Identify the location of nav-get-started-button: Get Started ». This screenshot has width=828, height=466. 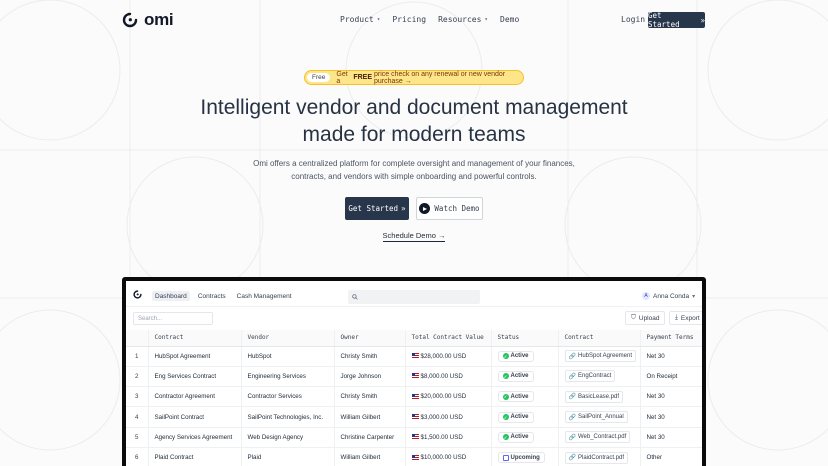
(676, 20).